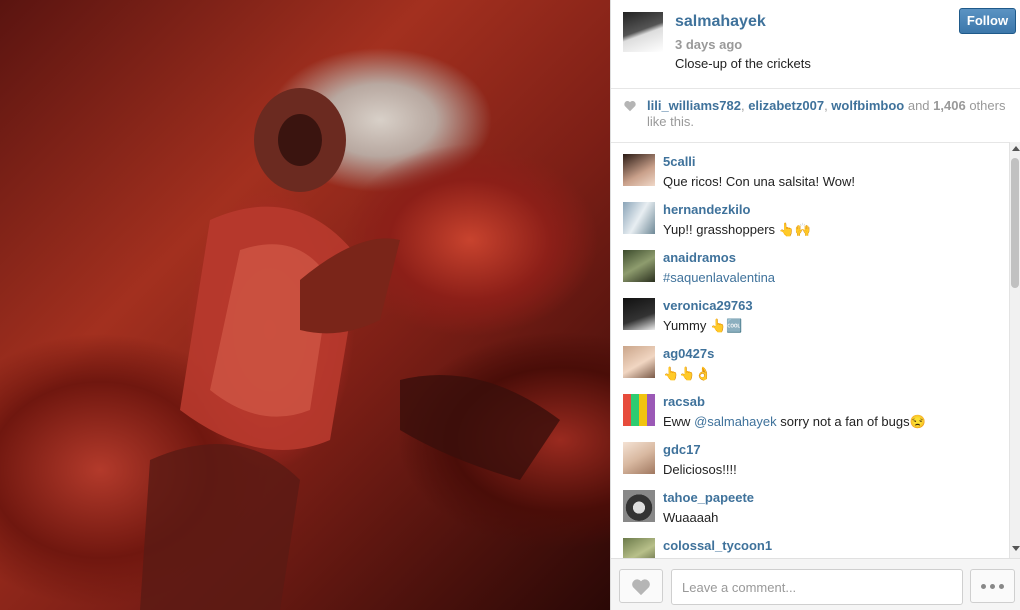  What do you see at coordinates (810, 262) in the screenshot?
I see `comment-item: anaidramos #saquenlavalentina` at bounding box center [810, 262].